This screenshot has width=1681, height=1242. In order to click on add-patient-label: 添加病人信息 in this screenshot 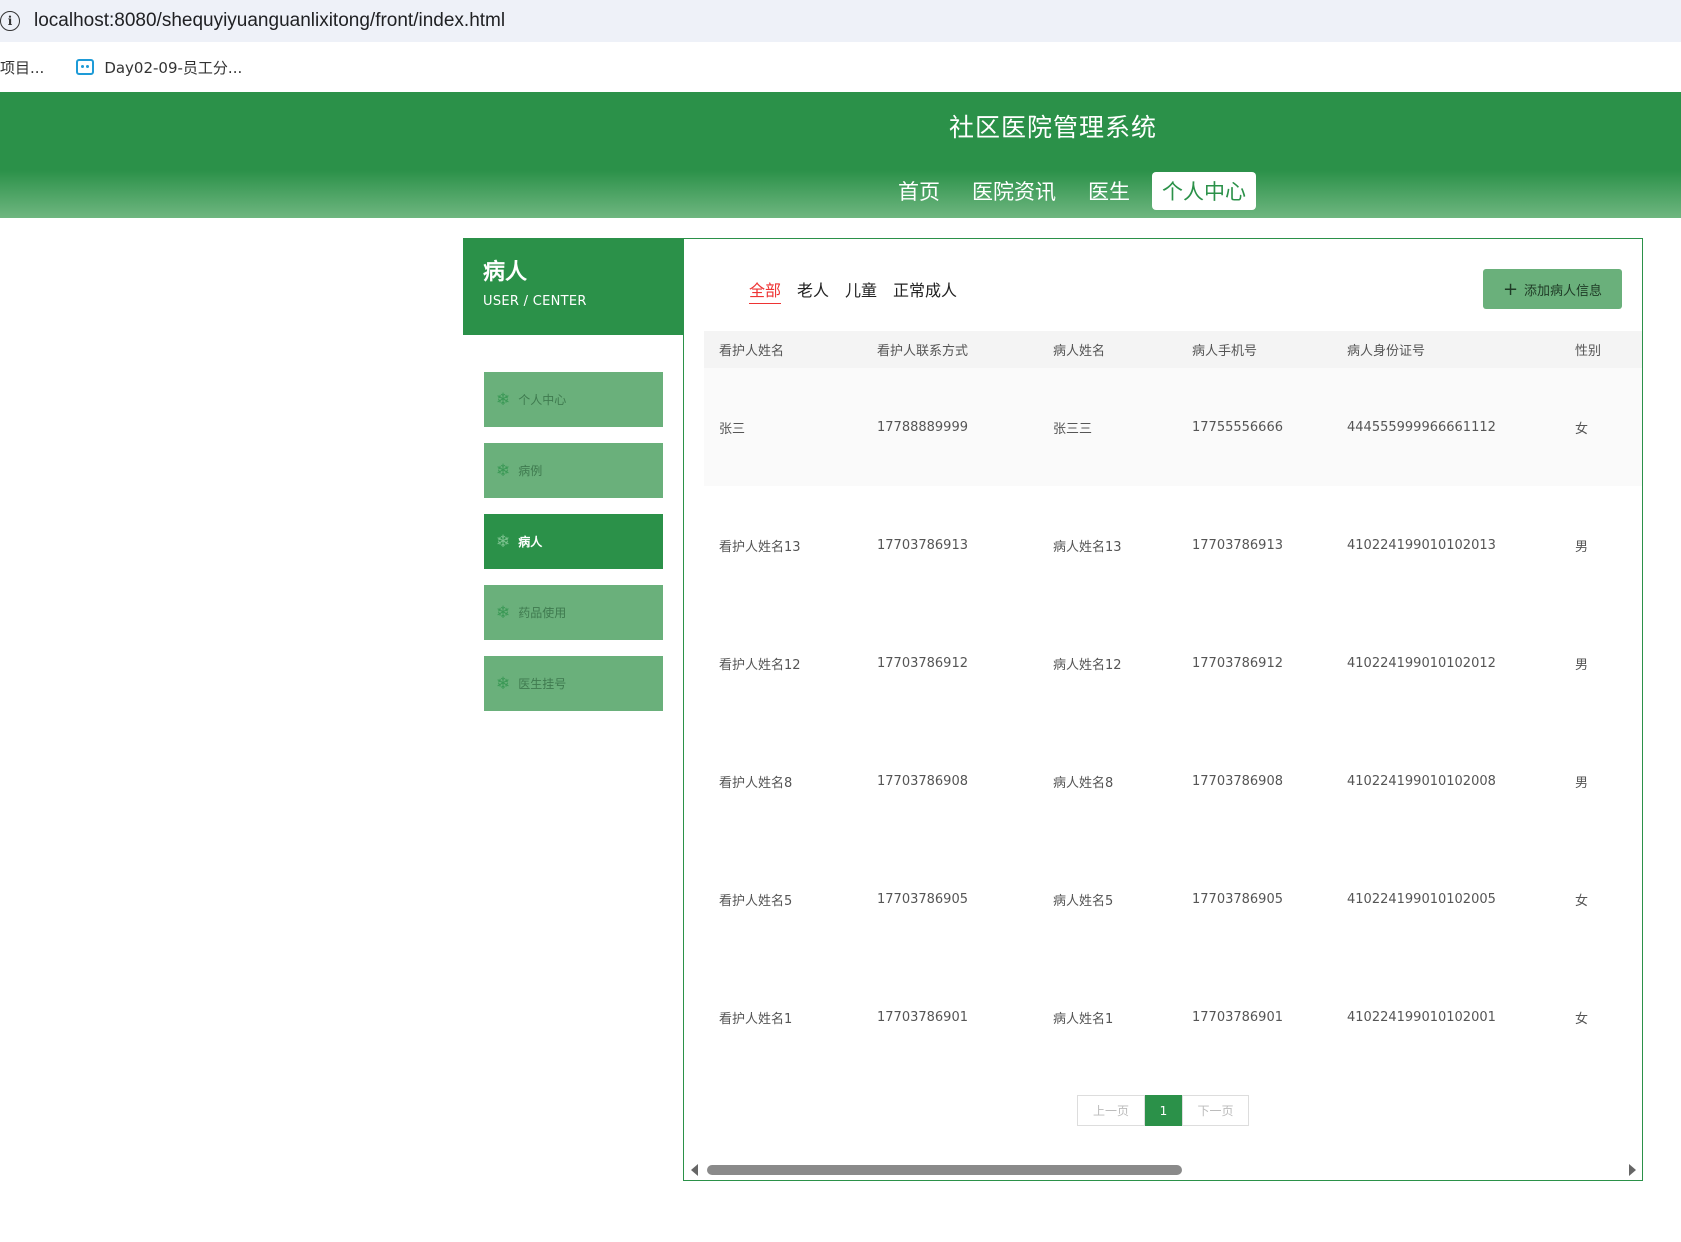, I will do `click(1563, 291)`.